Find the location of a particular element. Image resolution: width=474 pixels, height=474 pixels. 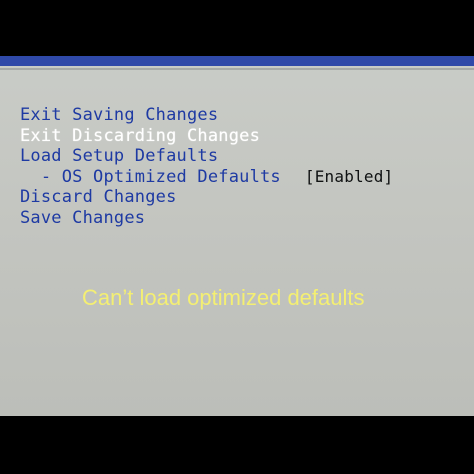

menu-item-discard-changes: Discard Changes is located at coordinates (240, 197).